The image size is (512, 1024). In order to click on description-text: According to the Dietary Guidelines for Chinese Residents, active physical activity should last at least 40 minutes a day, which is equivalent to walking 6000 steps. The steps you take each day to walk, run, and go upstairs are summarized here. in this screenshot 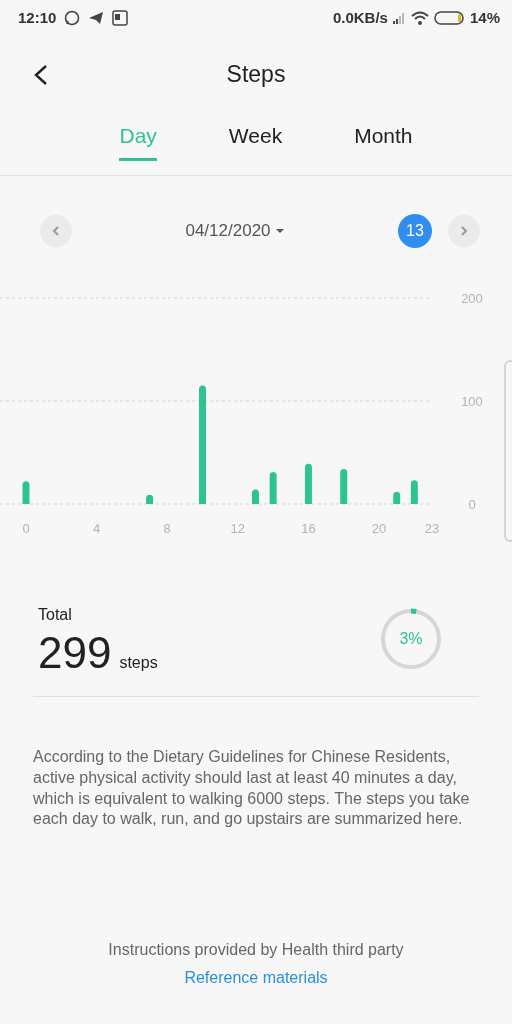, I will do `click(251, 788)`.